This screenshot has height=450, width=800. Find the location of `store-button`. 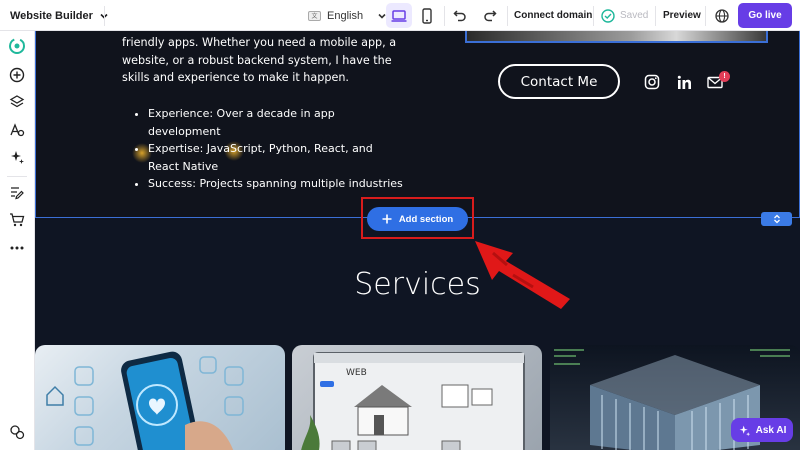

store-button is located at coordinates (17, 220).